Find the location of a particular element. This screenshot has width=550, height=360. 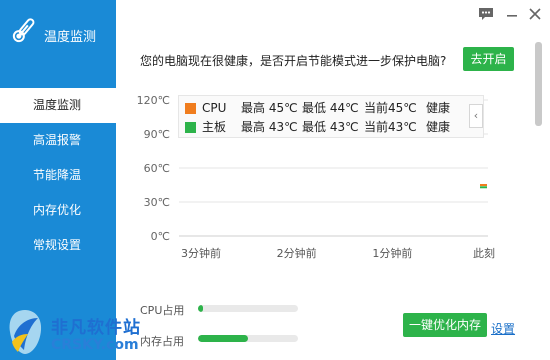

minimize-icon is located at coordinates (512, 14).